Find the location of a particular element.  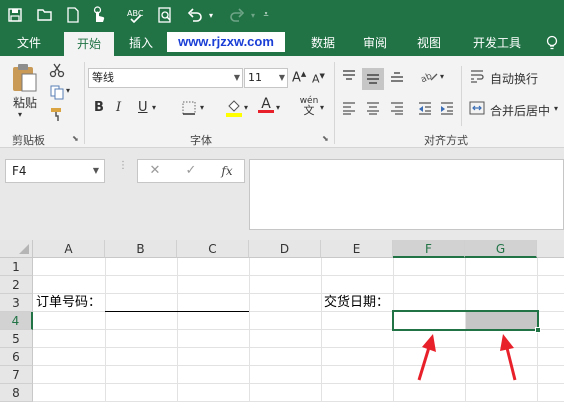

lightbulb-icon is located at coordinates (552, 43).